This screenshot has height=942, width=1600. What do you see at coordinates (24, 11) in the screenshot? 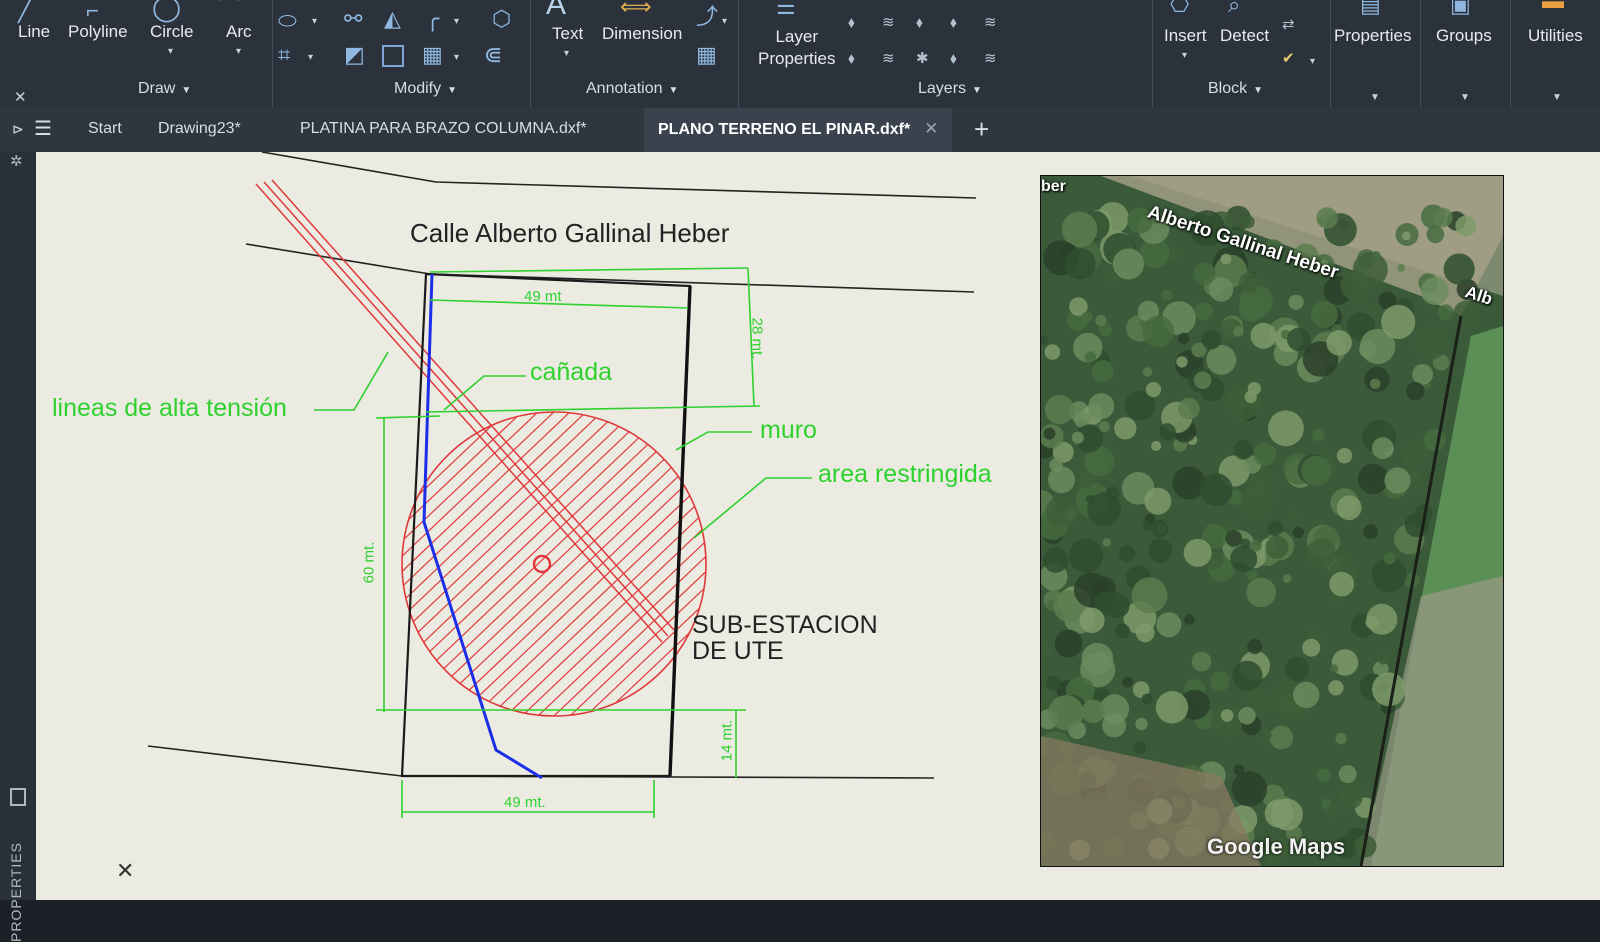
I see `line-icon: ╱` at bounding box center [24, 11].